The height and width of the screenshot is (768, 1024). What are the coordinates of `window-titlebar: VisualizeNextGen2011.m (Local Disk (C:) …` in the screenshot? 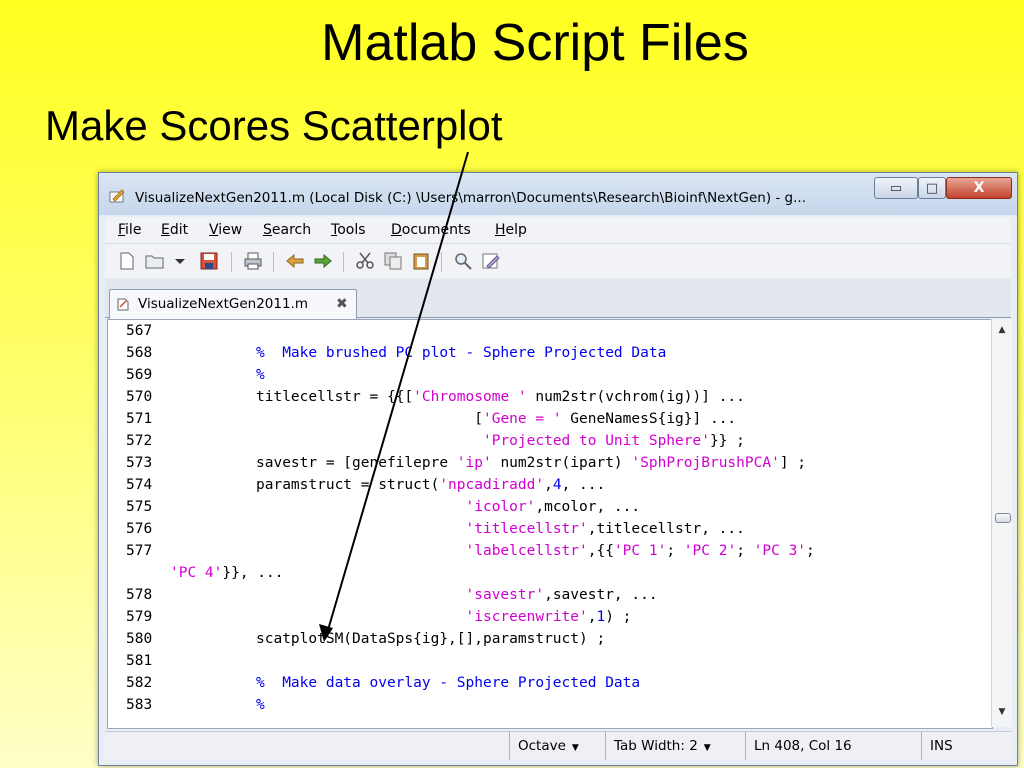 It's located at (558, 194).